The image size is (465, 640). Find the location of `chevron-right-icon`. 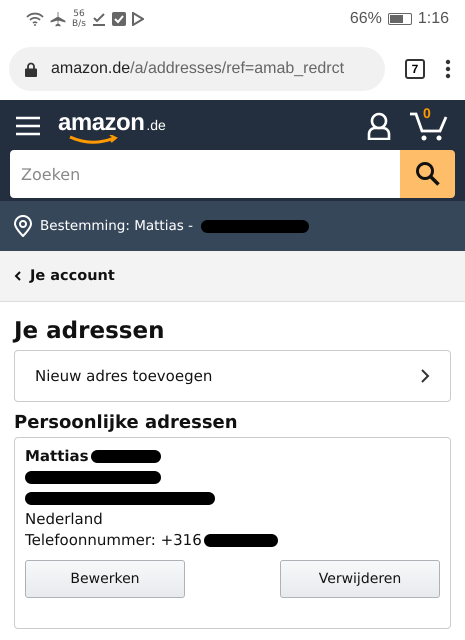

chevron-right-icon is located at coordinates (425, 376).